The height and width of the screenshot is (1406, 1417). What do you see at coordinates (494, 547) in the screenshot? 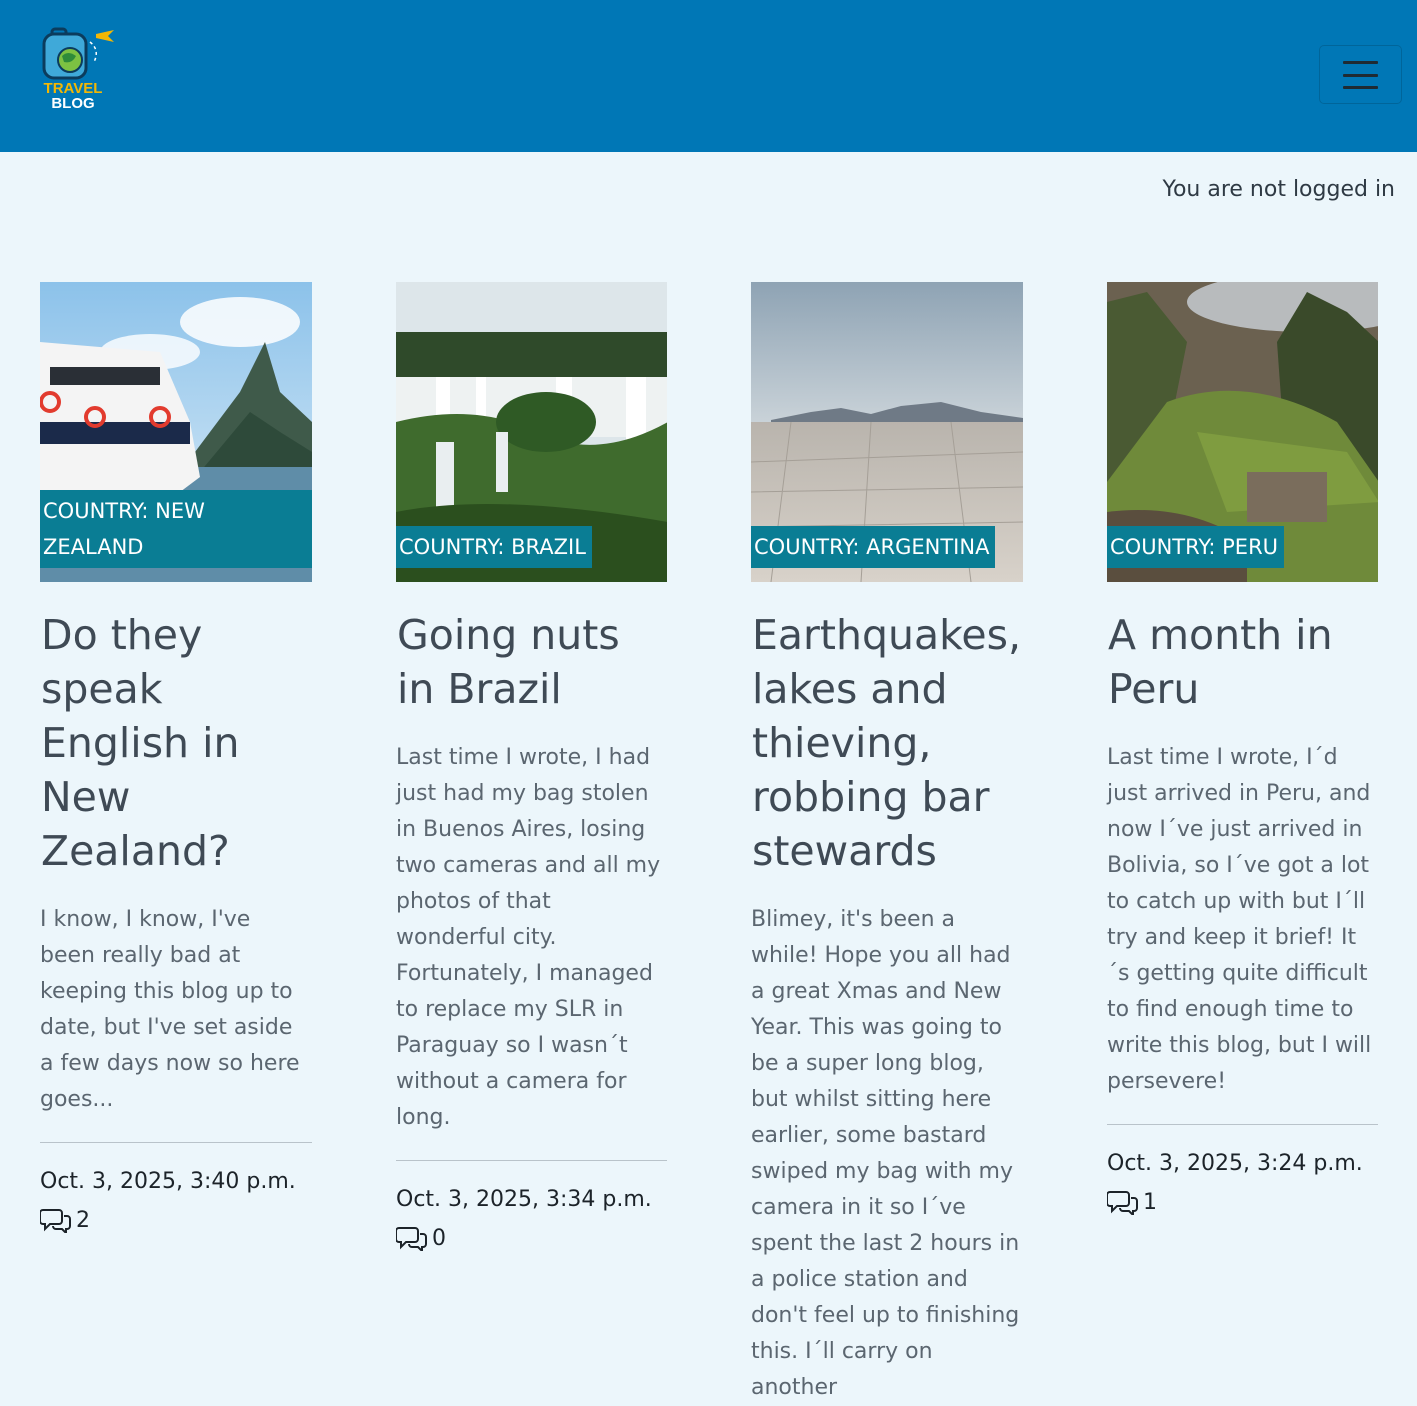
I see `country-badge: COUNTRY: BRAZIL` at bounding box center [494, 547].